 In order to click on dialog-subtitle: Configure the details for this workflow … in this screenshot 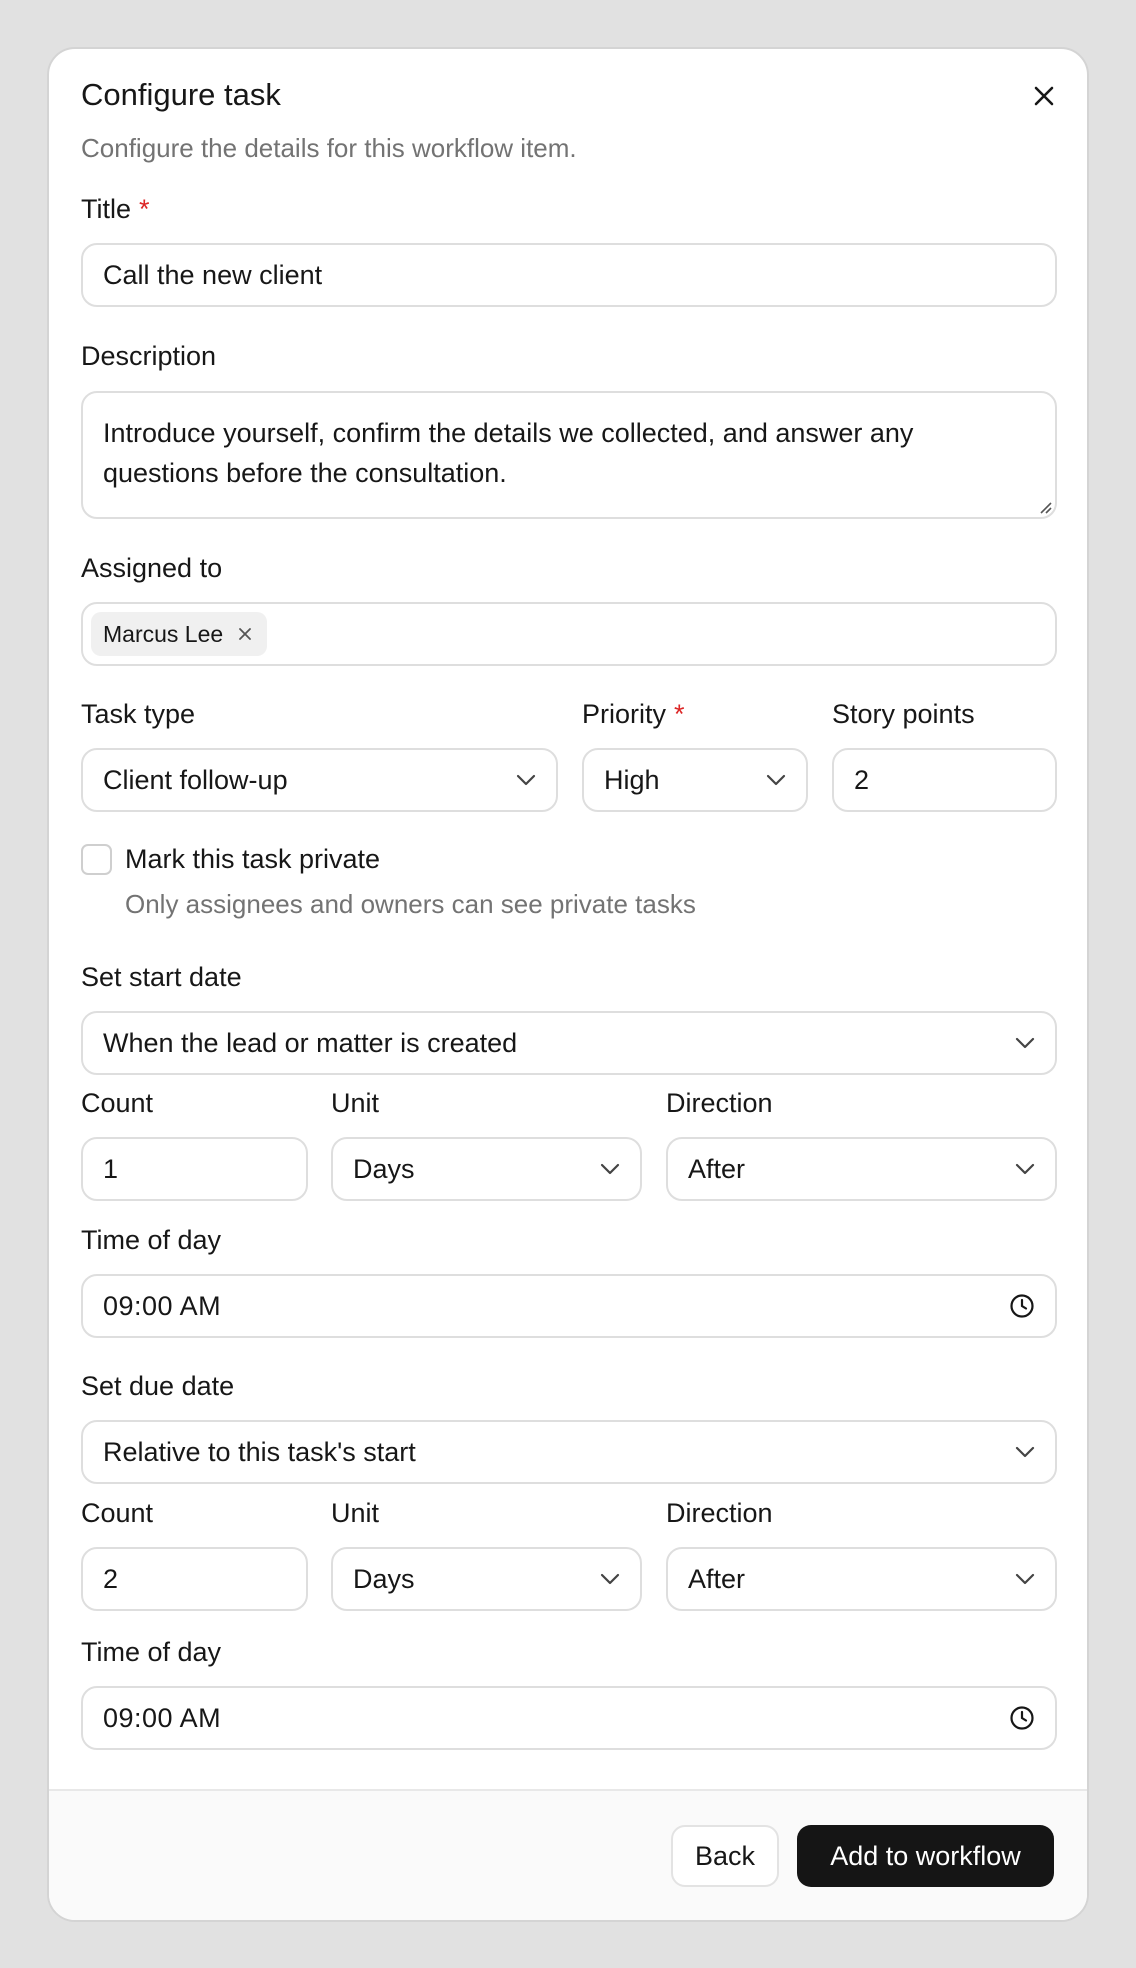, I will do `click(329, 148)`.